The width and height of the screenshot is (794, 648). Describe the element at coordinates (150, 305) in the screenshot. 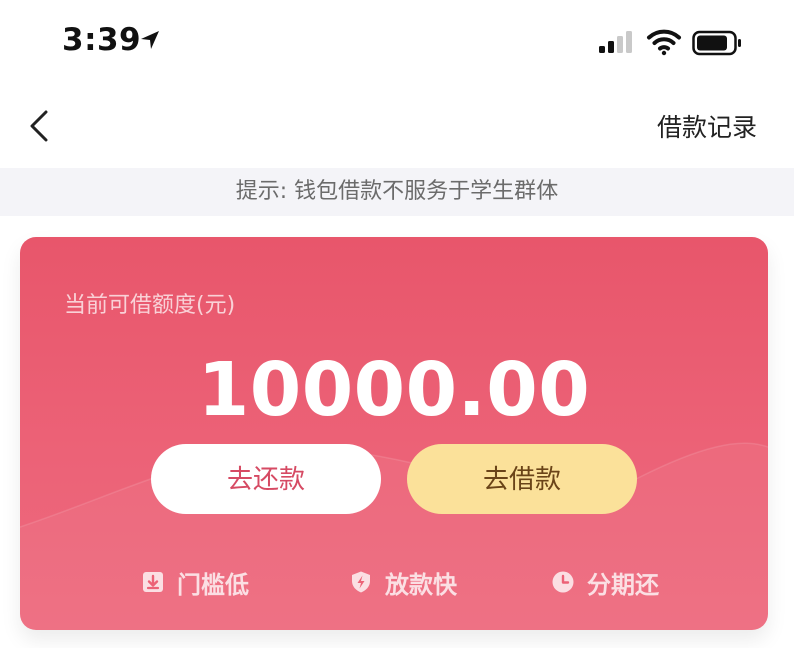

I see `available-quota-label: 当前可借额度(元)` at that location.